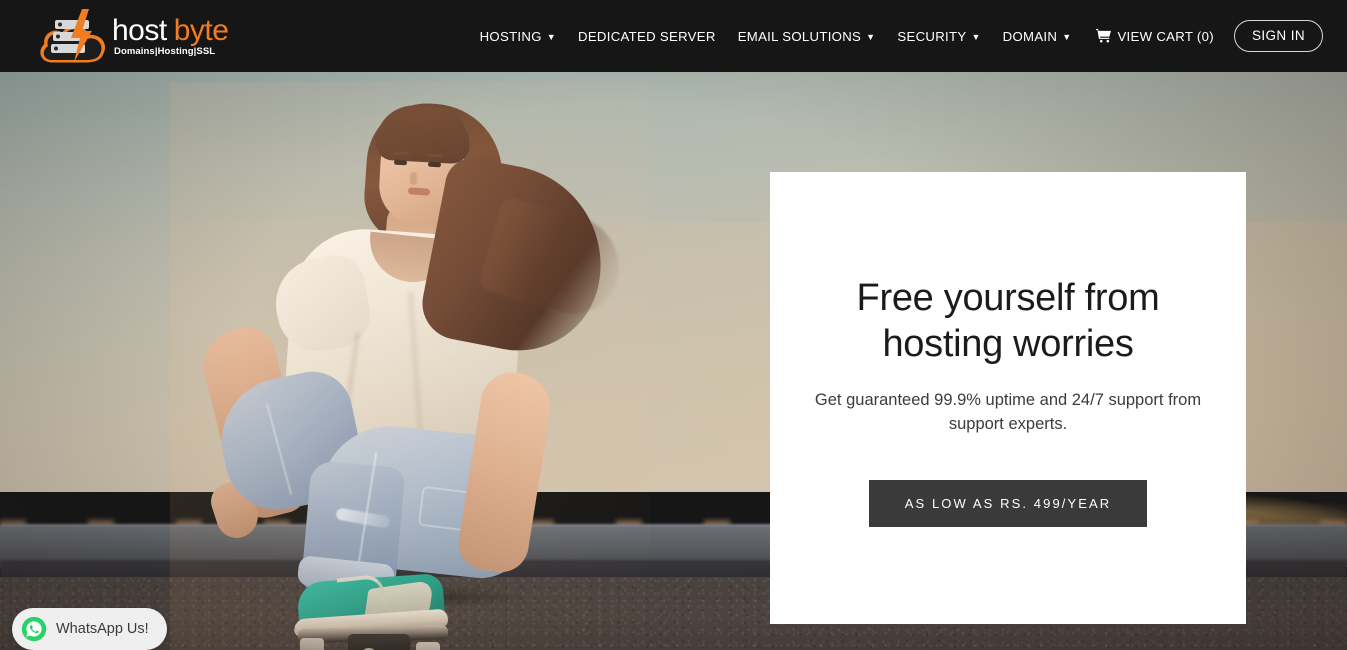 The width and height of the screenshot is (1347, 650). What do you see at coordinates (799, 36) in the screenshot?
I see `nav-label-email-solutions: EMAIL SOLUTIONS` at bounding box center [799, 36].